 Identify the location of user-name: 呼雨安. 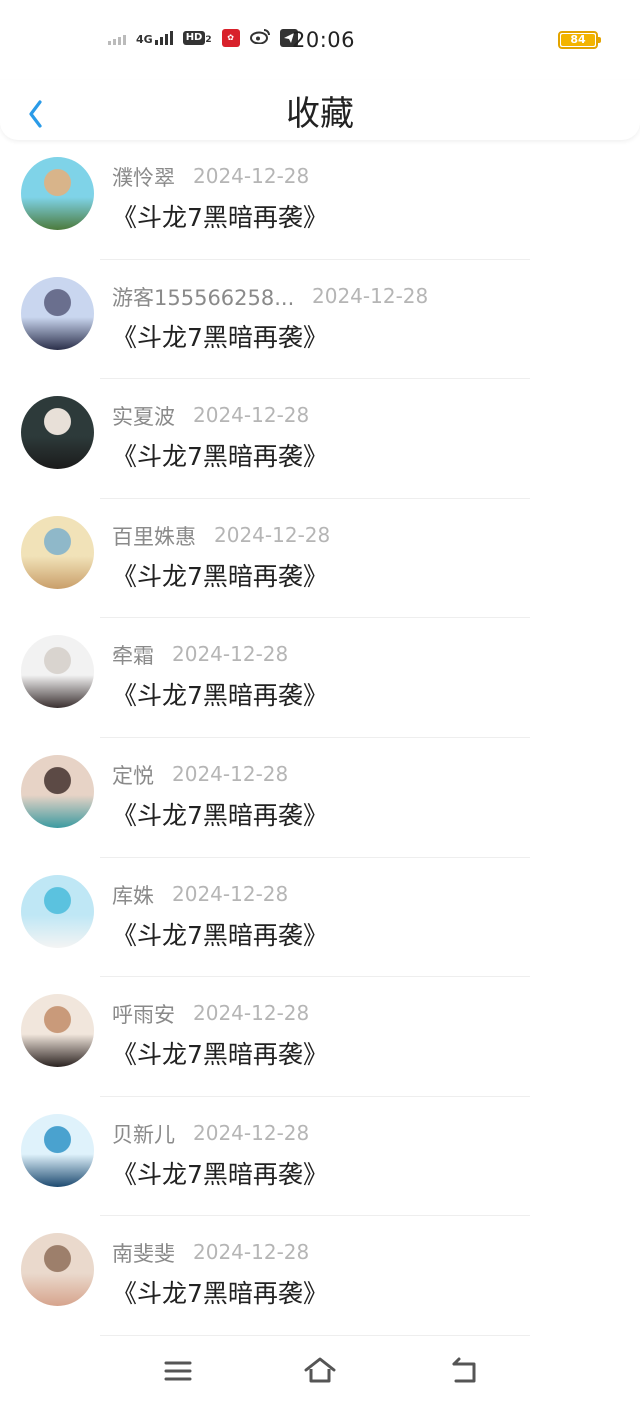
(143, 1015).